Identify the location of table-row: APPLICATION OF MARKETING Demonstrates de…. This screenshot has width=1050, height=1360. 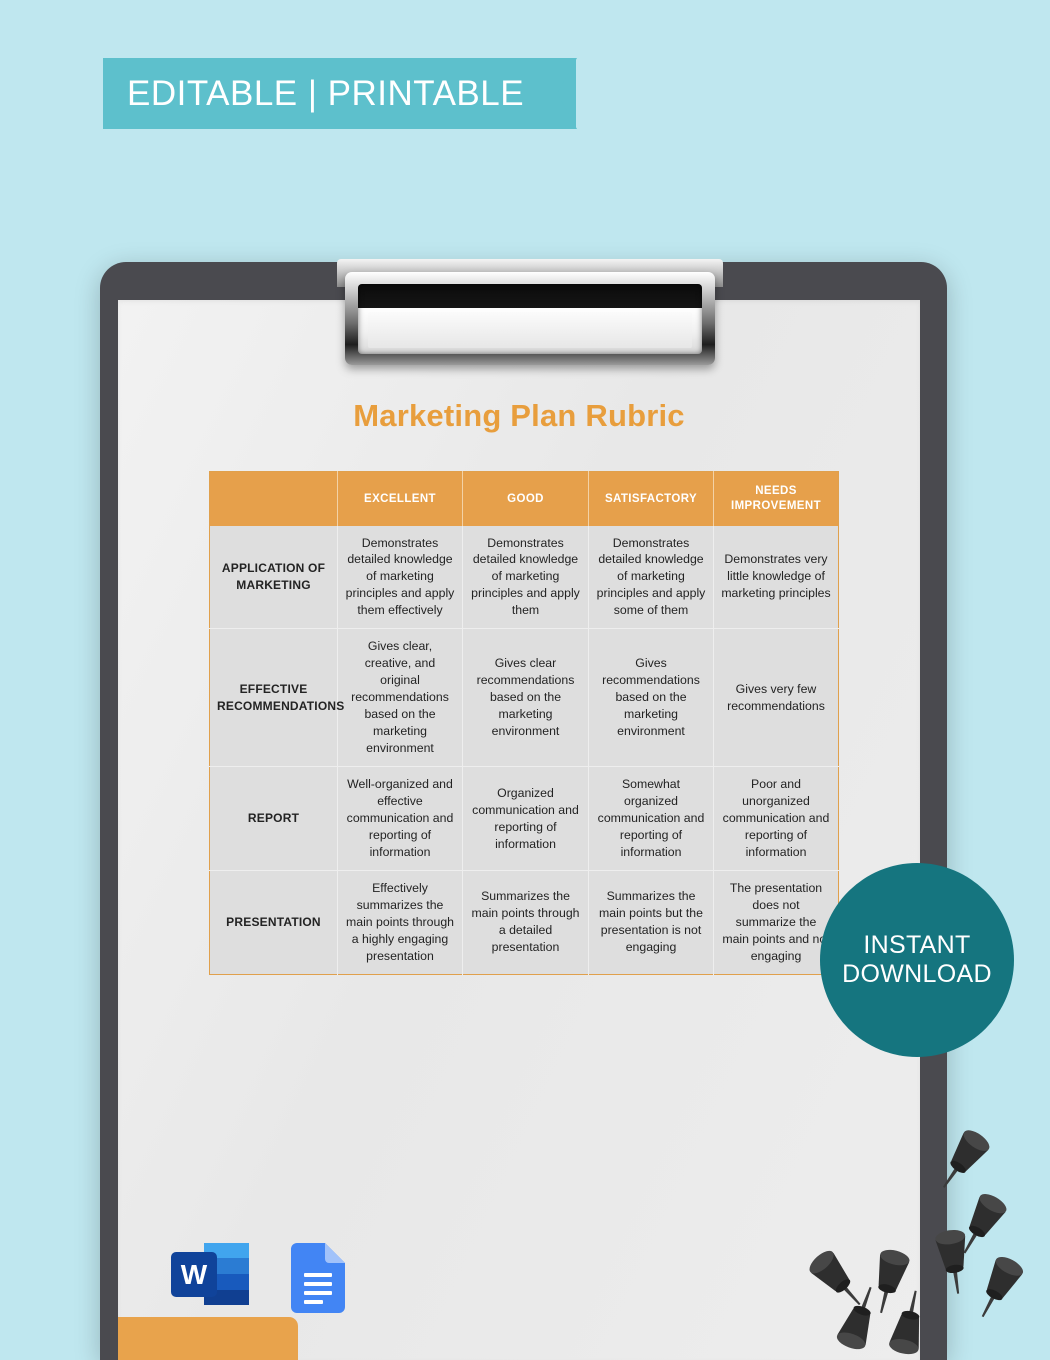
(524, 577).